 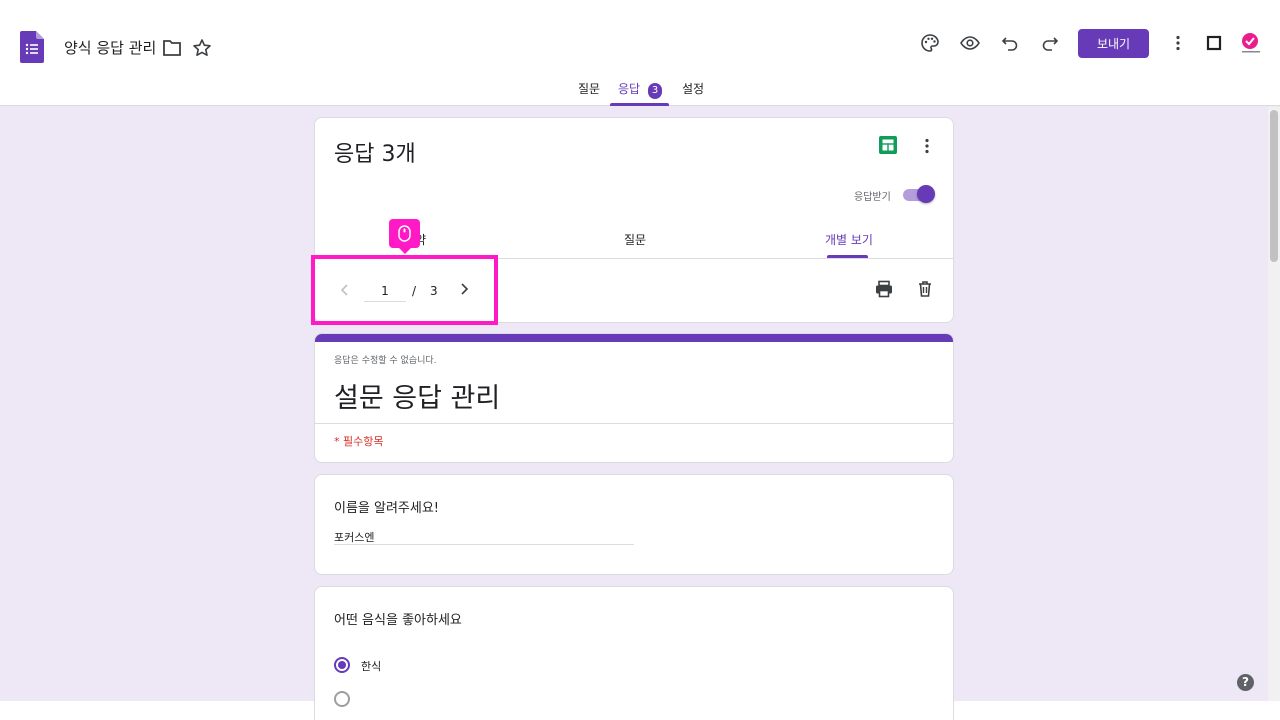 I want to click on check-badge-icon, so click(x=1251, y=43).